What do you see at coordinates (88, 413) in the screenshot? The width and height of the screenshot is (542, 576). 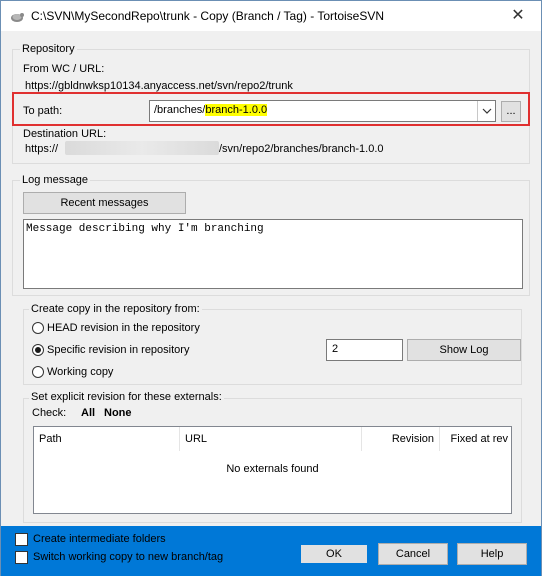 I see `check-all-link: All` at bounding box center [88, 413].